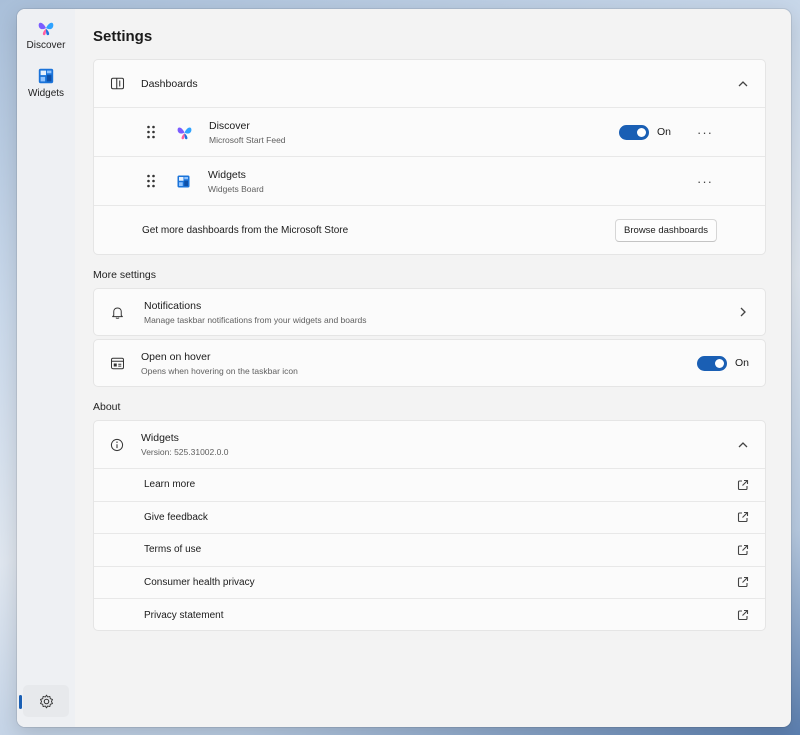 The image size is (800, 735). I want to click on dashboard-item-discover: Discover Microsoft Start Feed On ···, so click(429, 132).